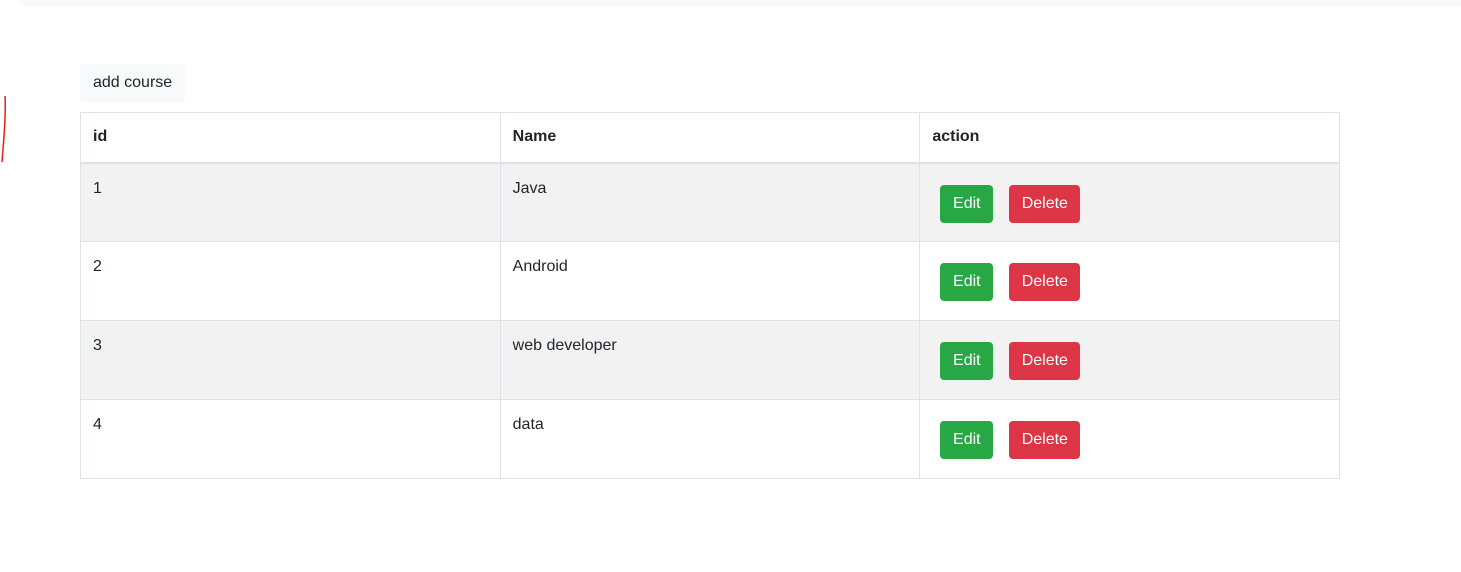 This screenshot has height=572, width=1461. I want to click on cell-name: Java, so click(710, 202).